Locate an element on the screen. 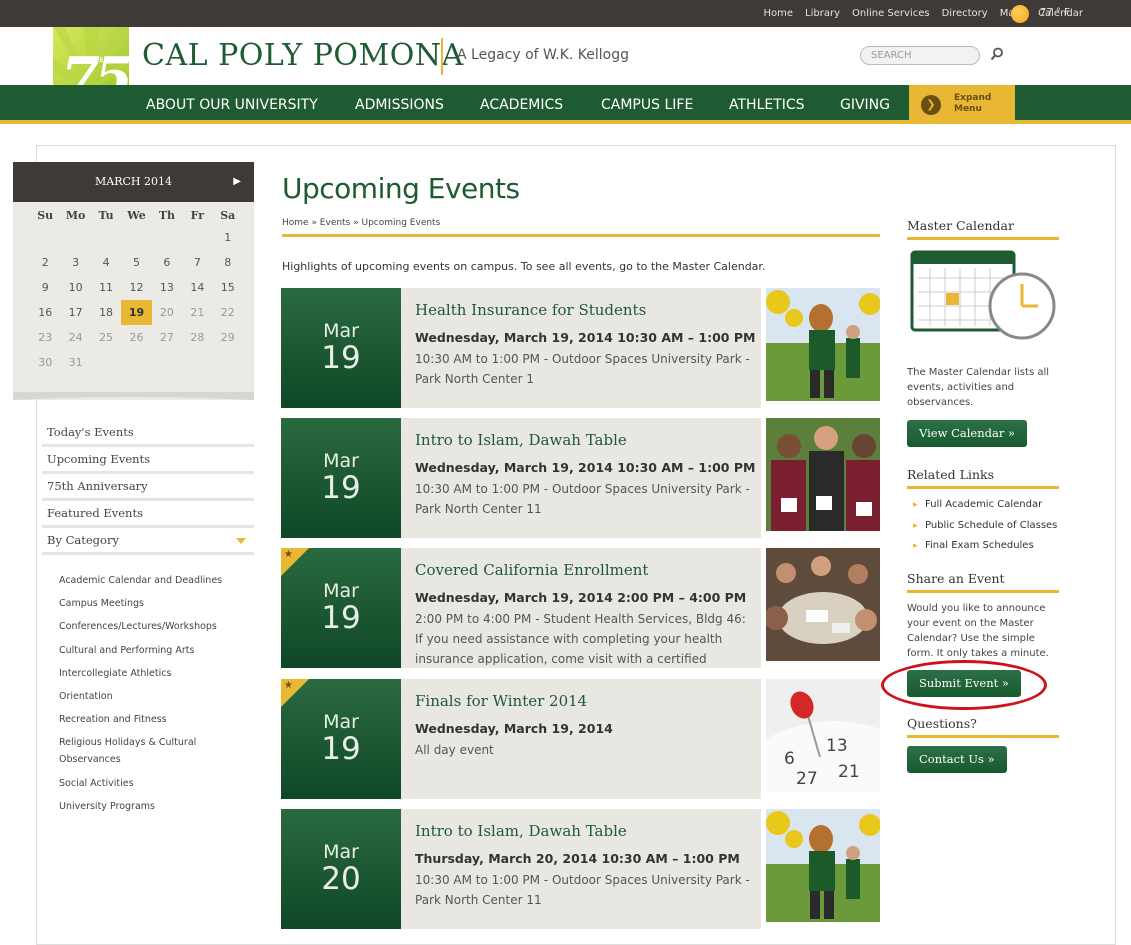 Image resolution: width=1131 pixels, height=945 pixels. calendar-day: 2 is located at coordinates (45, 262).